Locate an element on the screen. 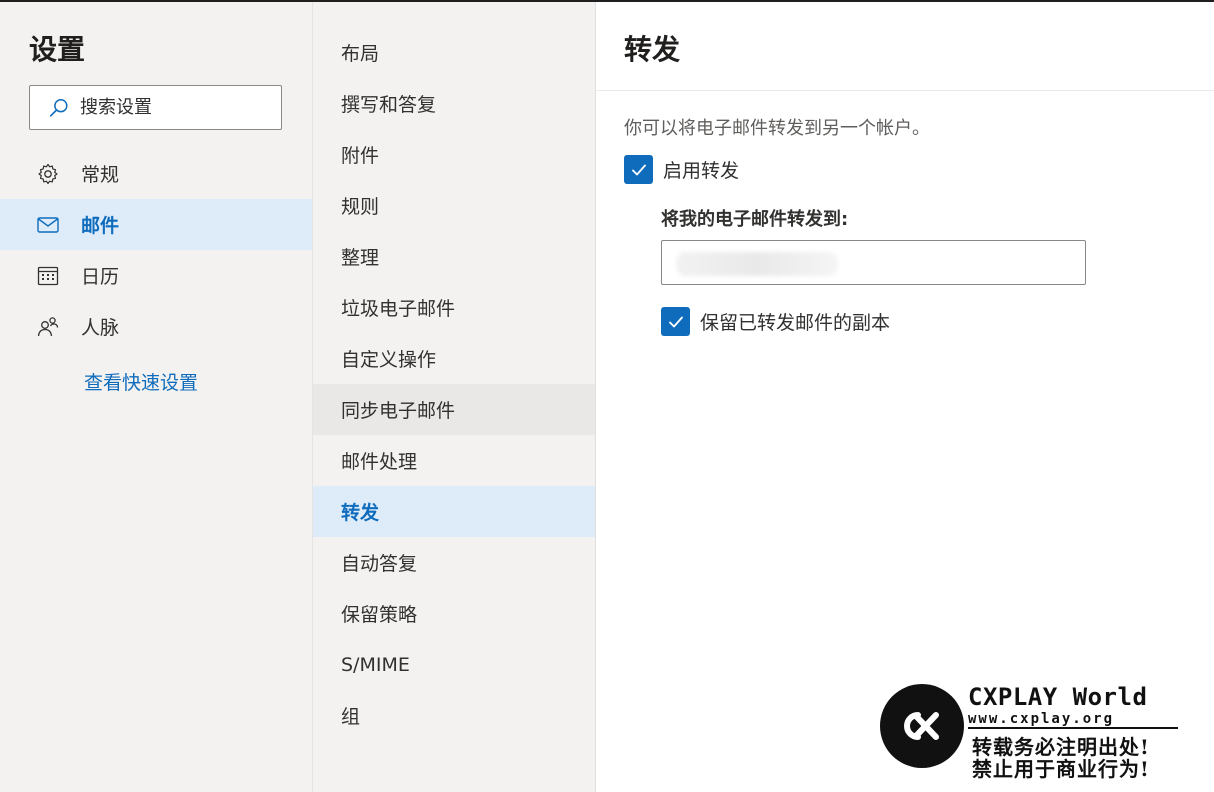 This screenshot has width=1214, height=792. keep-copy-checkbox is located at coordinates (675, 321).